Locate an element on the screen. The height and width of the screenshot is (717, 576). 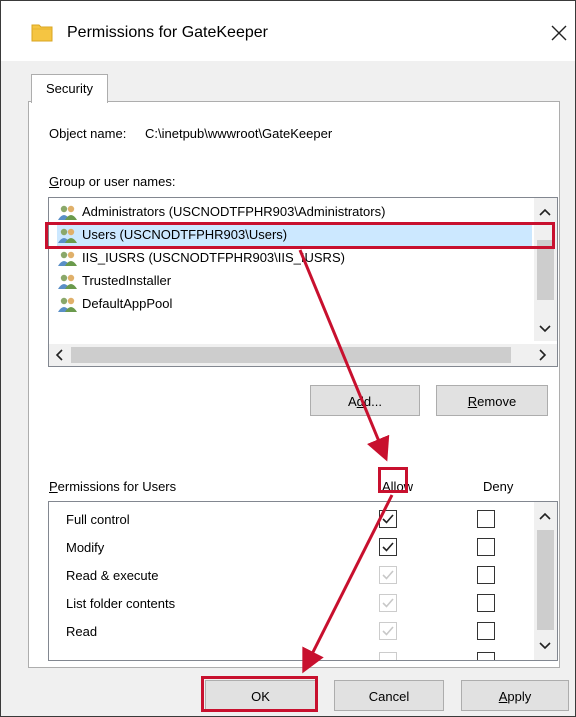
allow-list-folder-contents-checkbox is located at coordinates (388, 603).